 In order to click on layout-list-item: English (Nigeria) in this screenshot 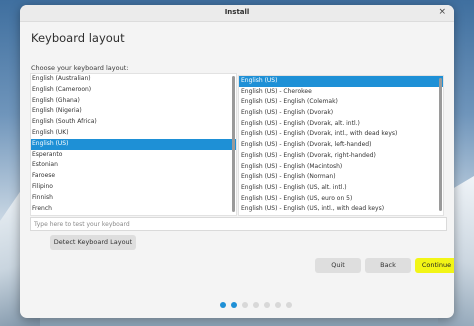, I will do `click(133, 111)`.